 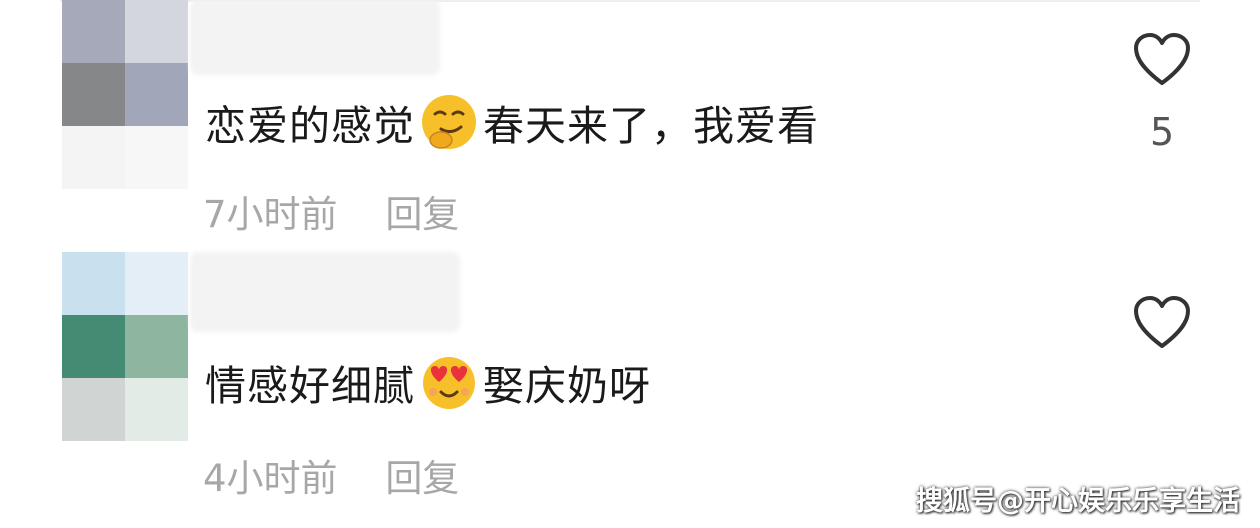 What do you see at coordinates (310, 386) in the screenshot?
I see `comment-text-part: 情感好细腻` at bounding box center [310, 386].